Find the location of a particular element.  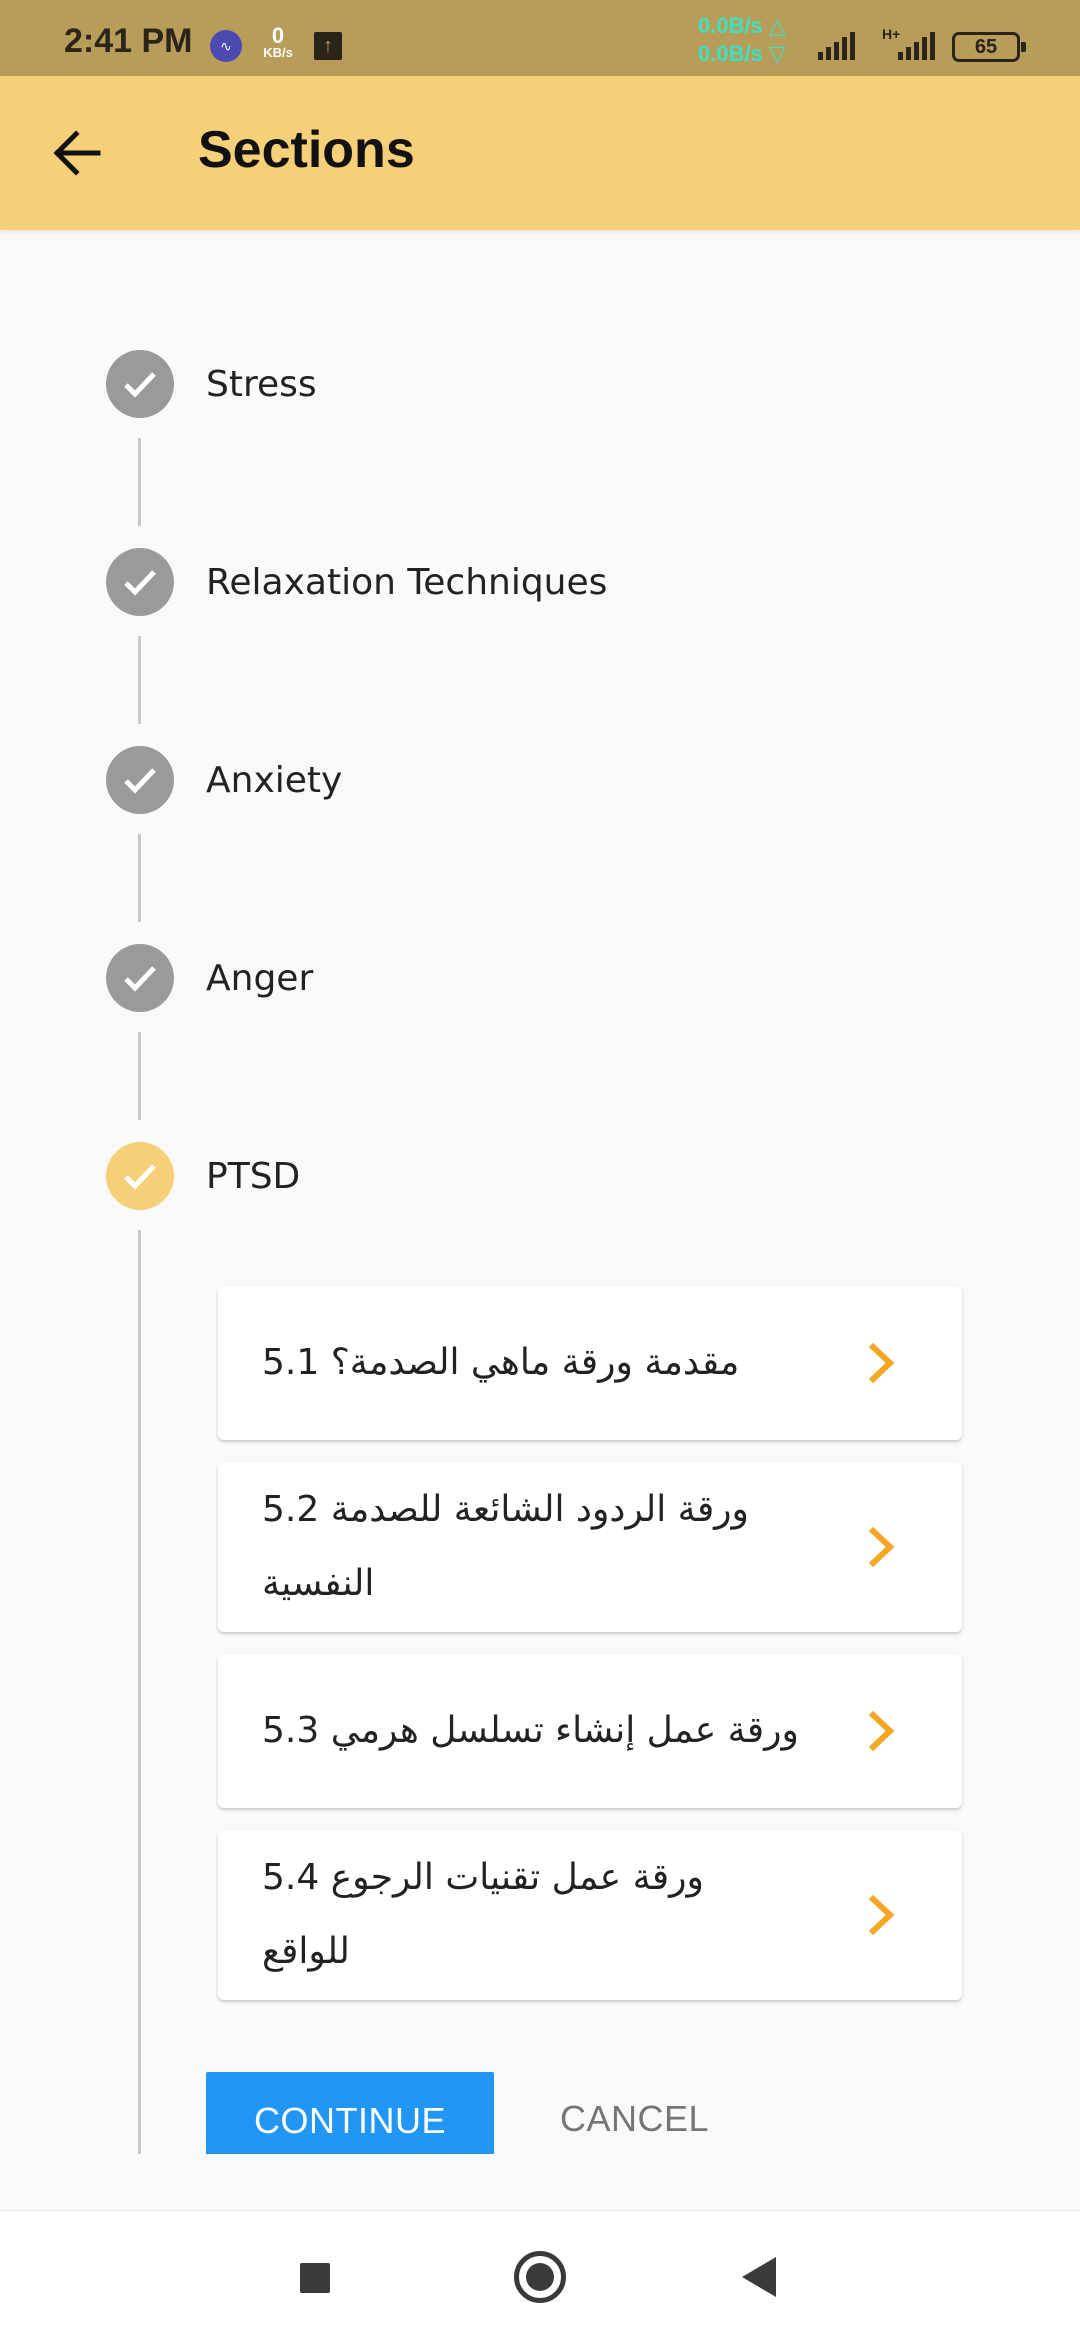

section-card-5-2: 5.2 ورقة الردود الشائعة للصدمة النفسية is located at coordinates (590, 1547).